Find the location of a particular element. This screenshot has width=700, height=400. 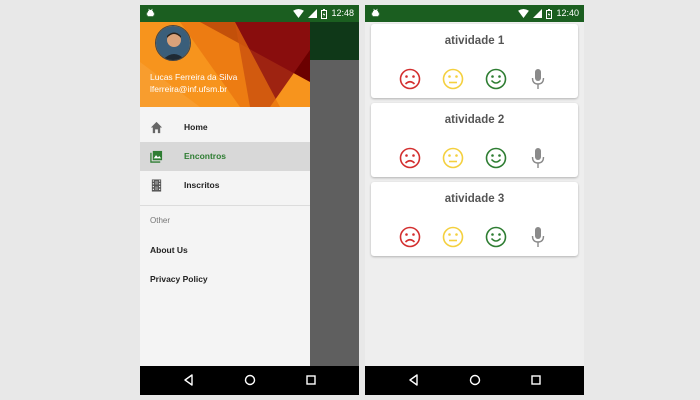

menu-item-label: Inscritos is located at coordinates (202, 185).